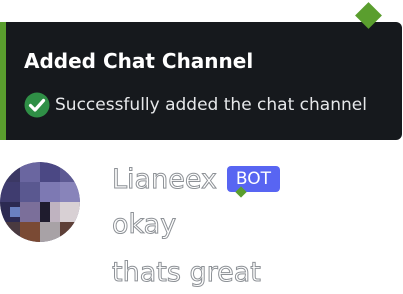 The height and width of the screenshot is (294, 403). Describe the element at coordinates (139, 61) in the screenshot. I see `toast-title: Added Chat Channel` at that location.